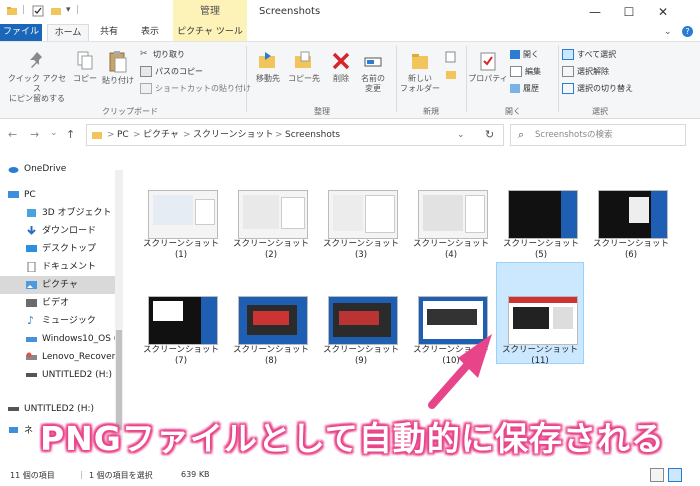 The width and height of the screenshot is (700, 486). Describe the element at coordinates (121, 475) in the screenshot. I see `status-selected: 1 個の項目を選択` at that location.